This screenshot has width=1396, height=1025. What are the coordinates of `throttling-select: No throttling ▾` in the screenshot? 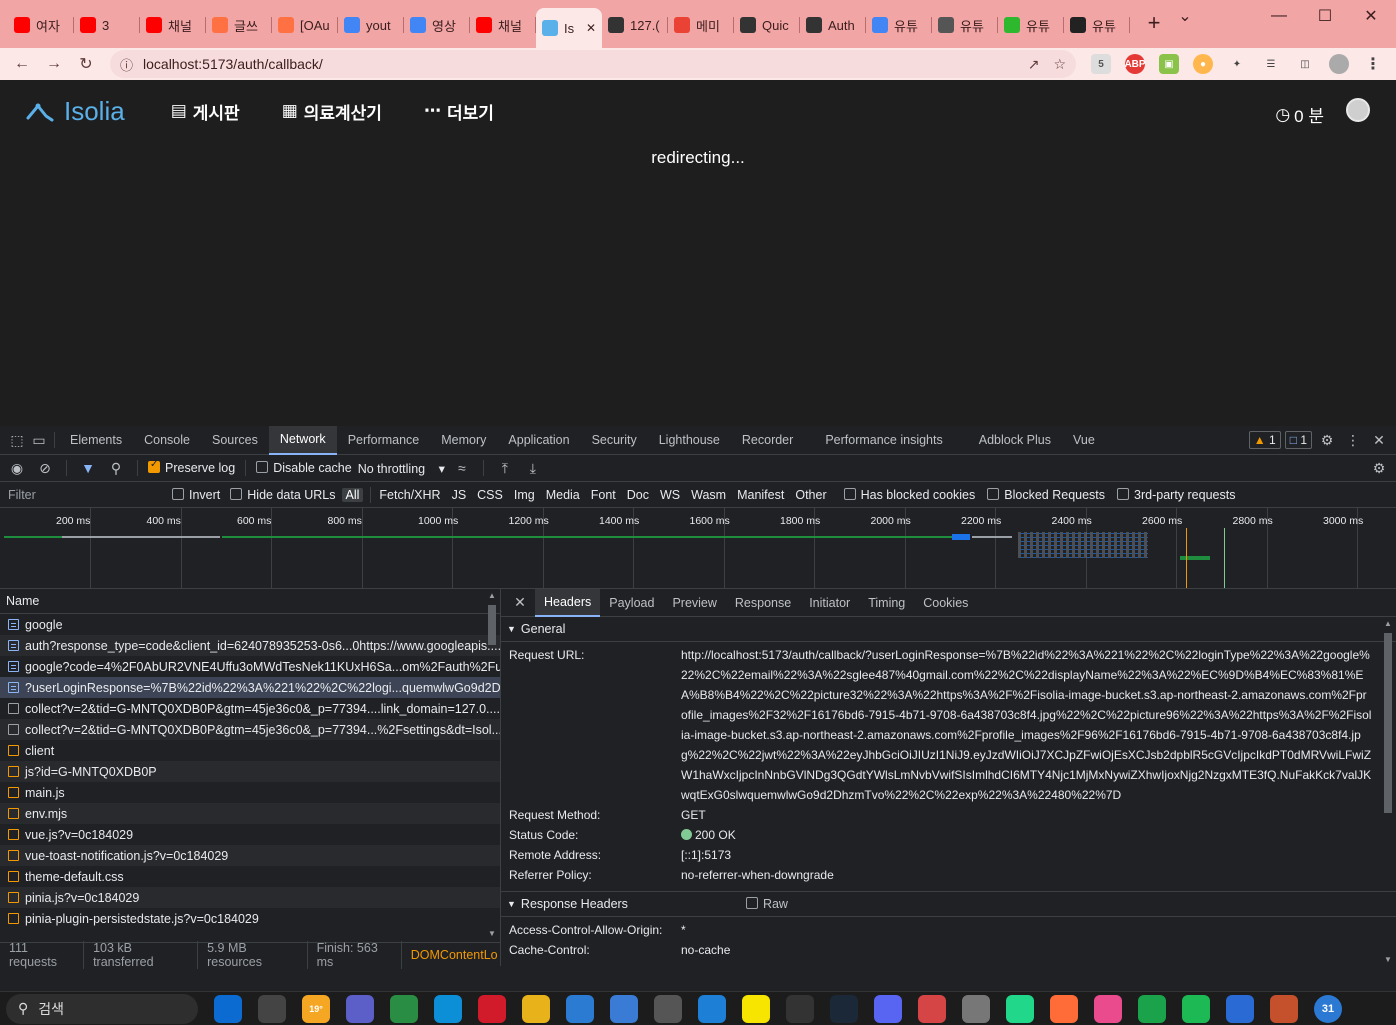 It's located at (401, 468).